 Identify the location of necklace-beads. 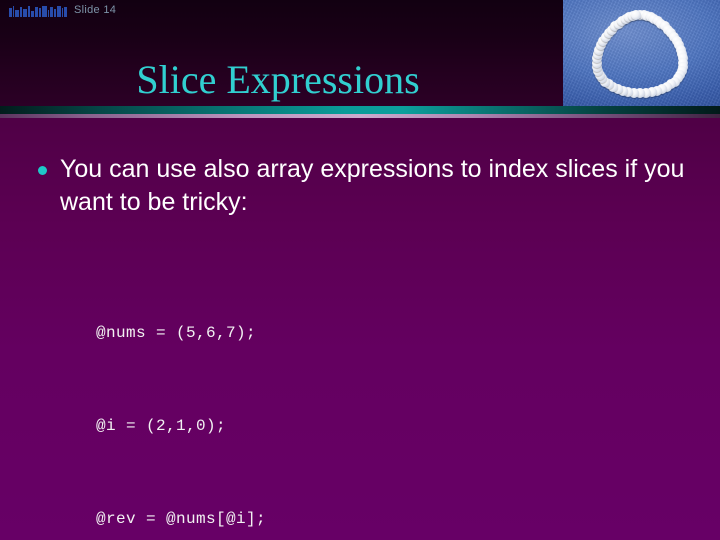
(640, 54).